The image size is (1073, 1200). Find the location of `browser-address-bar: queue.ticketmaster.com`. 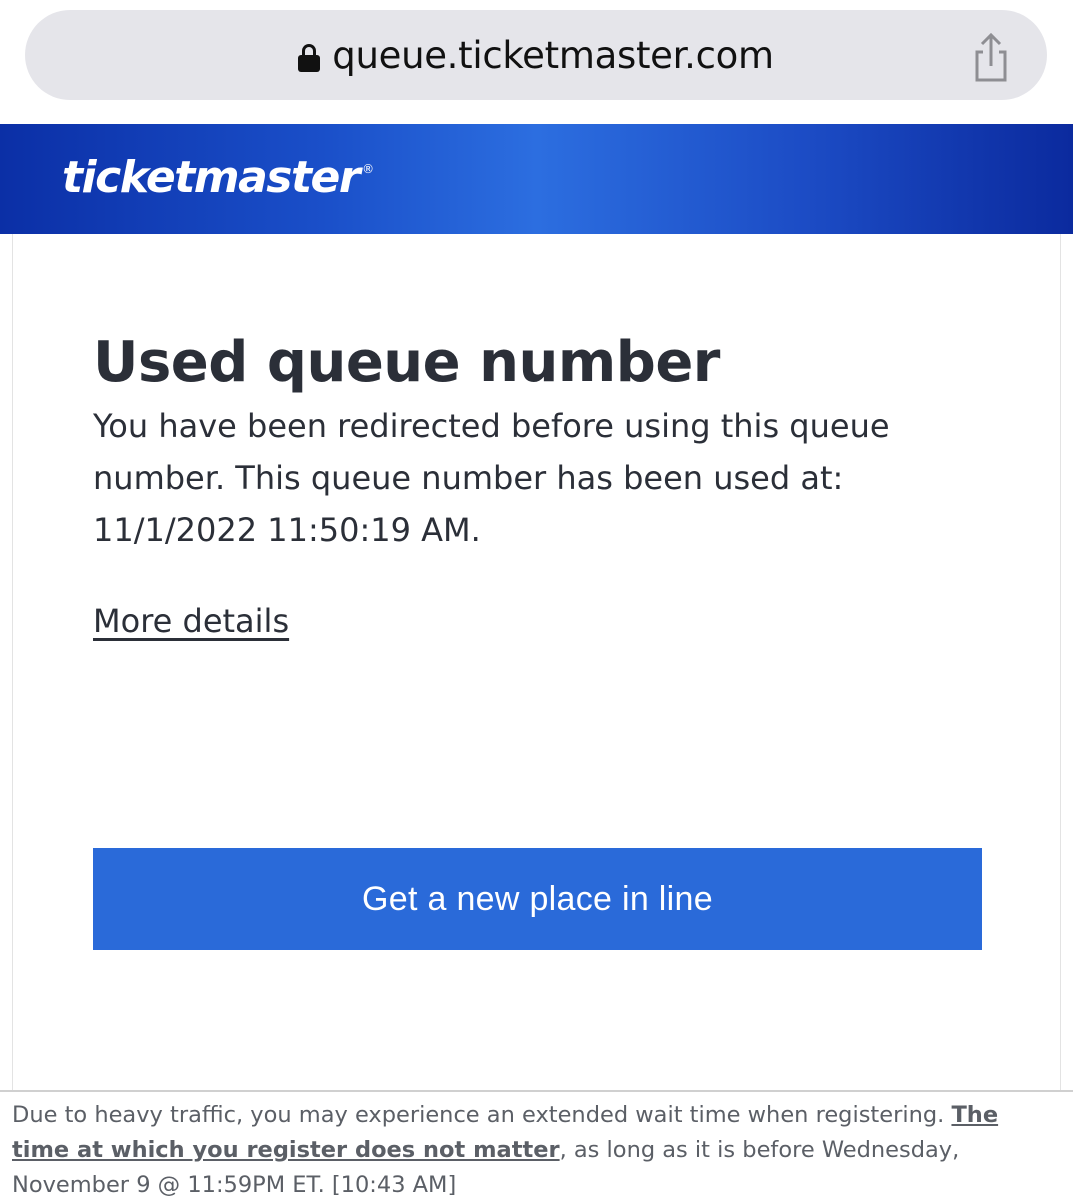

browser-address-bar: queue.ticketmaster.com is located at coordinates (536, 62).